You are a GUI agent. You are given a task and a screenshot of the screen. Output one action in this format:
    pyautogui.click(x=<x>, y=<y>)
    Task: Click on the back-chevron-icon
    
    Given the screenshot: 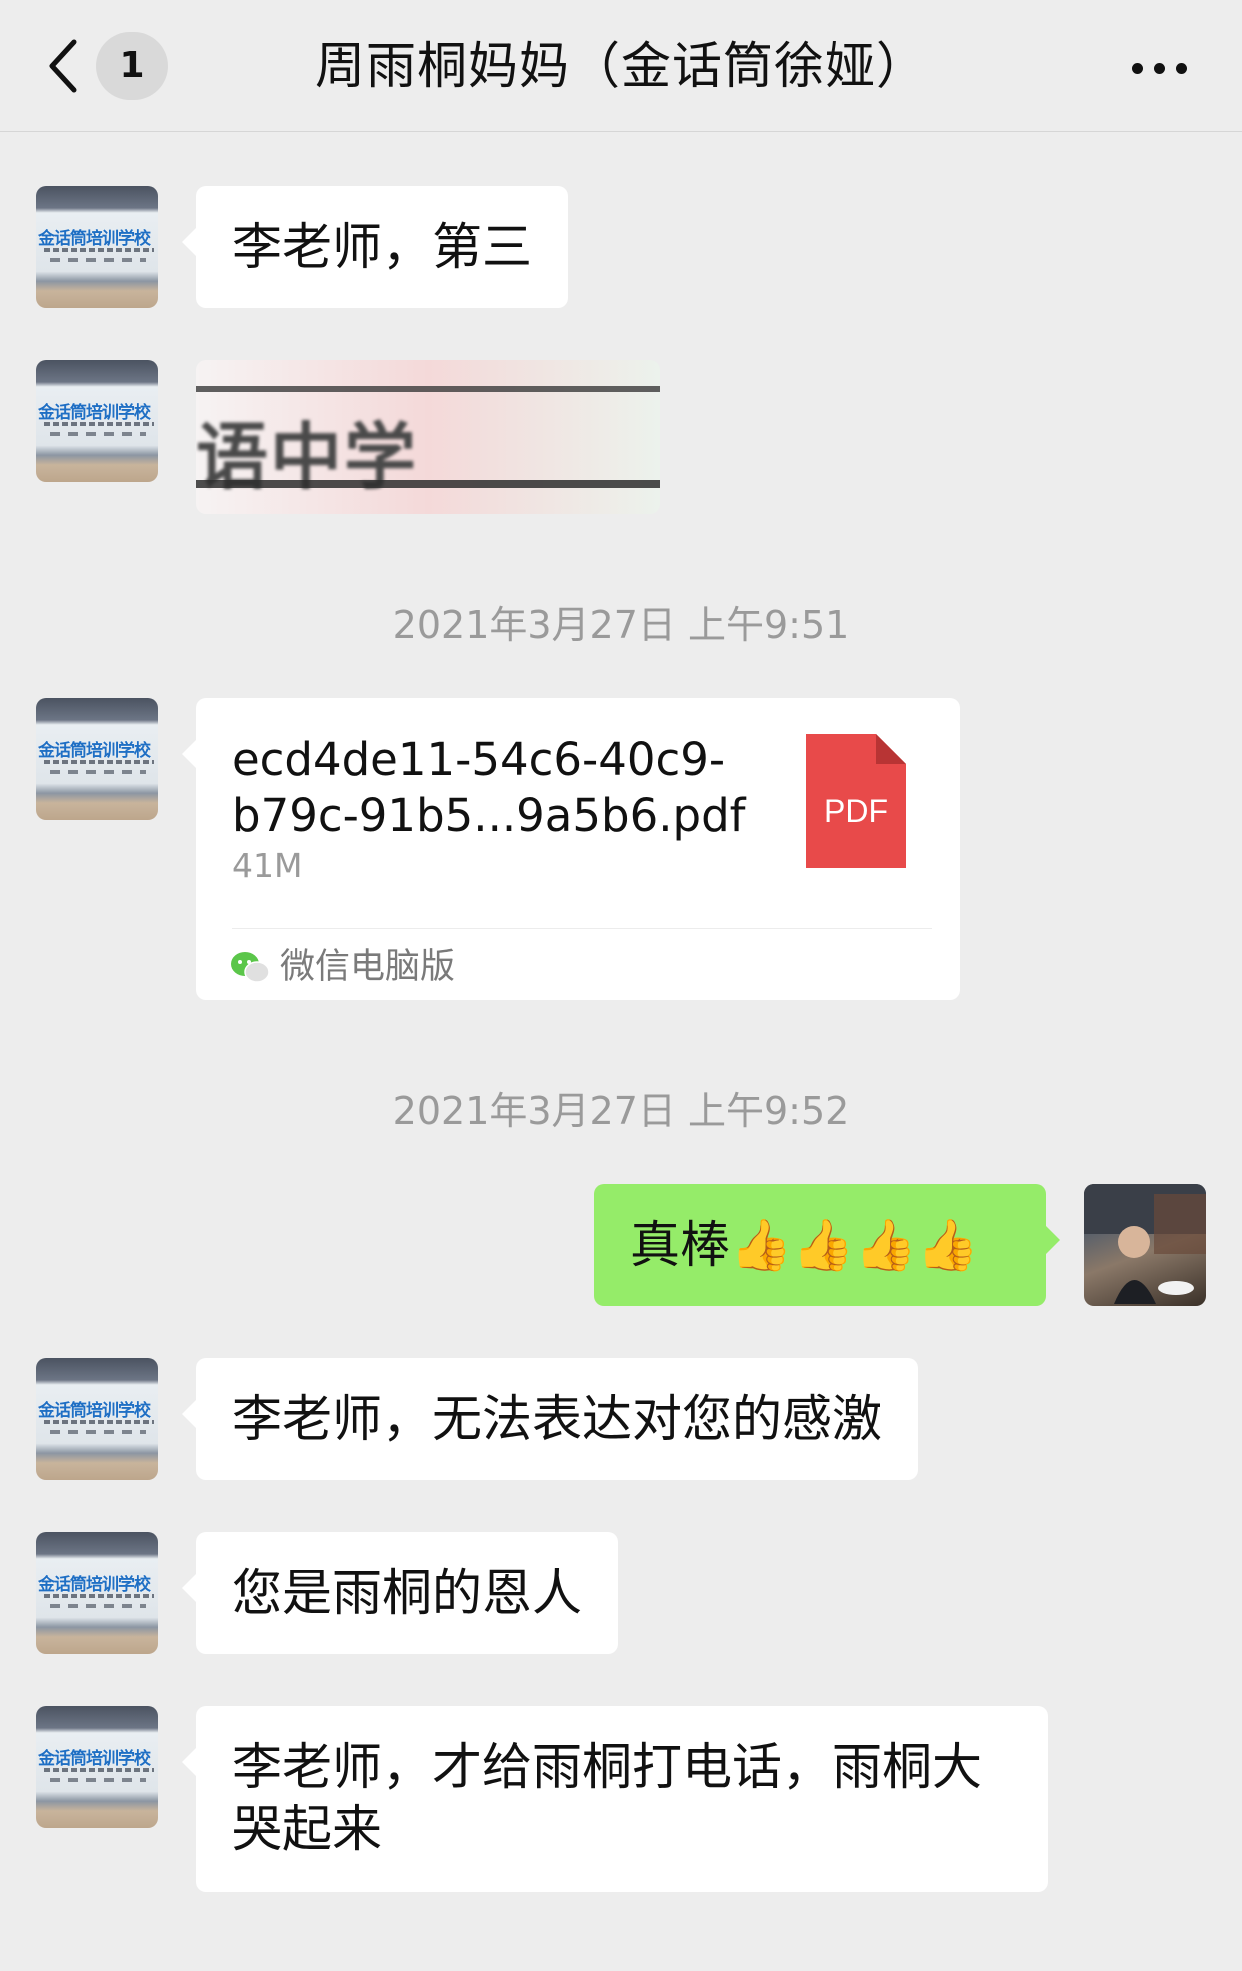 What is the action you would take?
    pyautogui.click(x=63, y=66)
    